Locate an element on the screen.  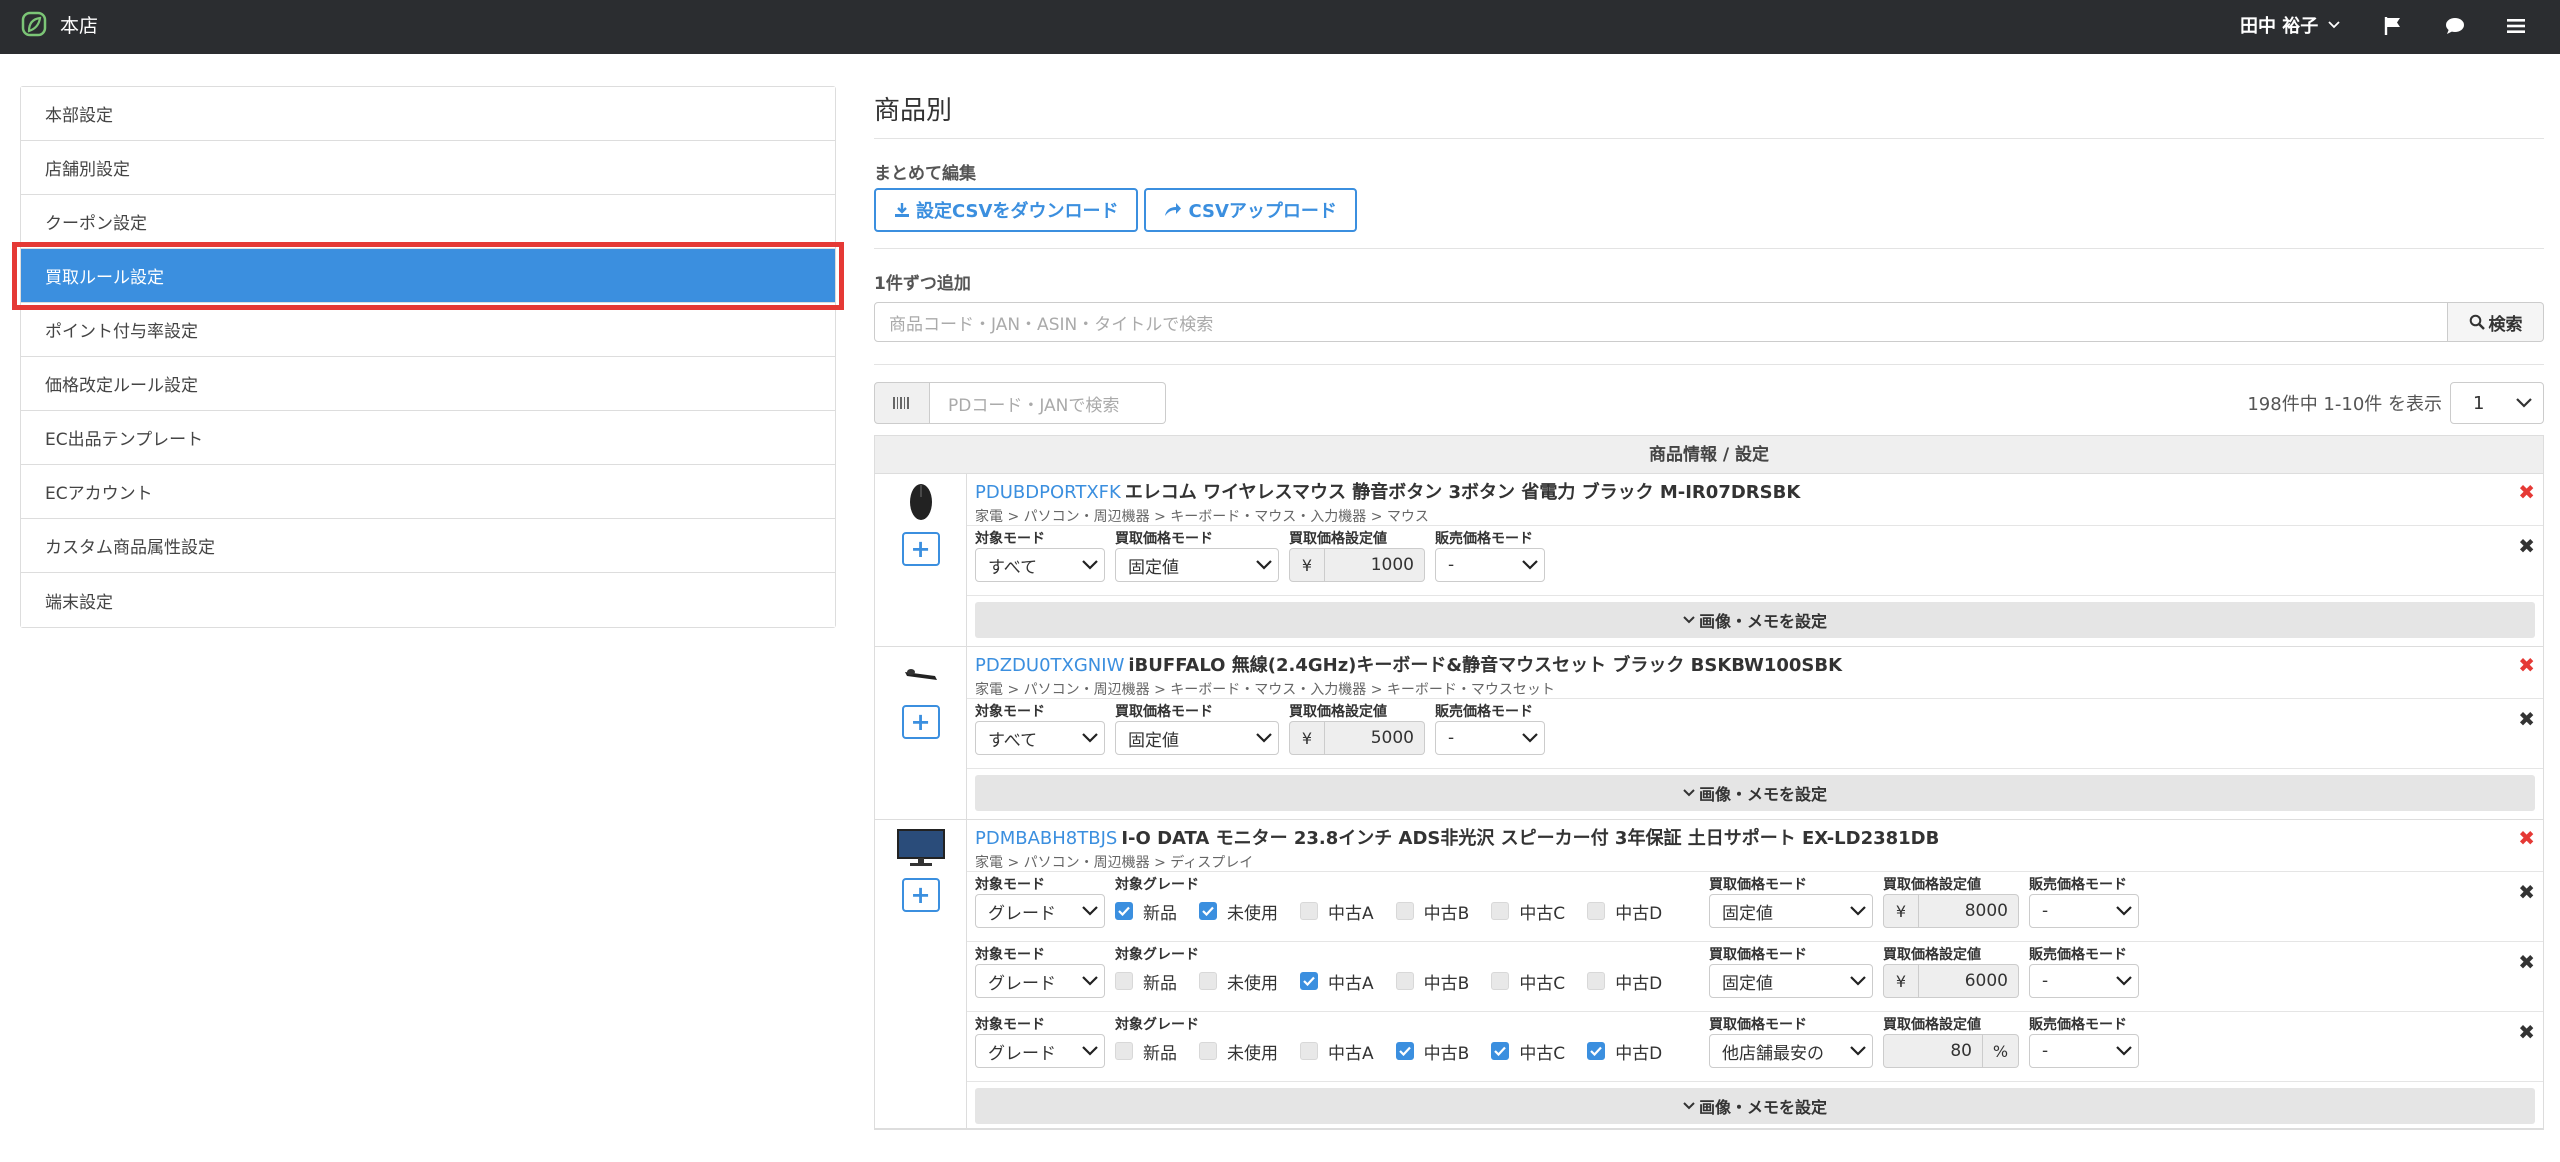
sidebar-item-device-settings: 端末設定 is located at coordinates (428, 600).